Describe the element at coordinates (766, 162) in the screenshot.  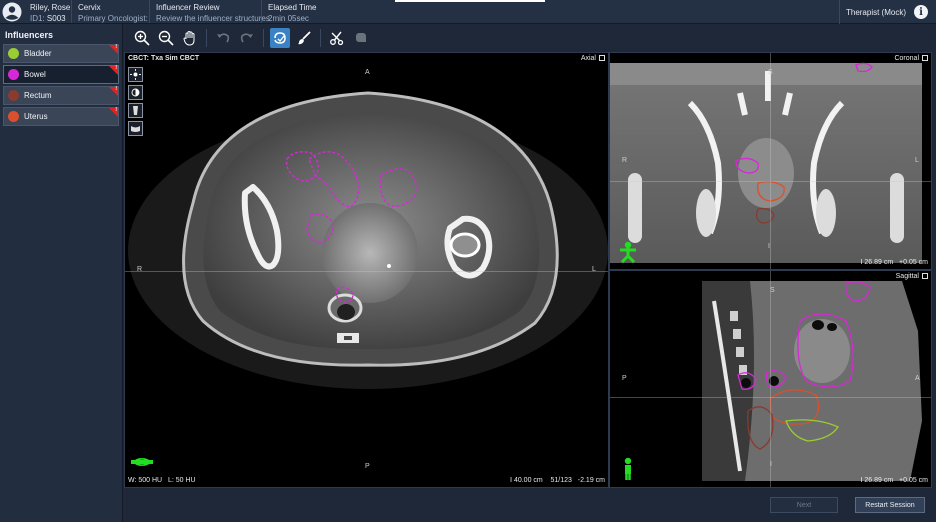
I see `coronal-ct-image` at that location.